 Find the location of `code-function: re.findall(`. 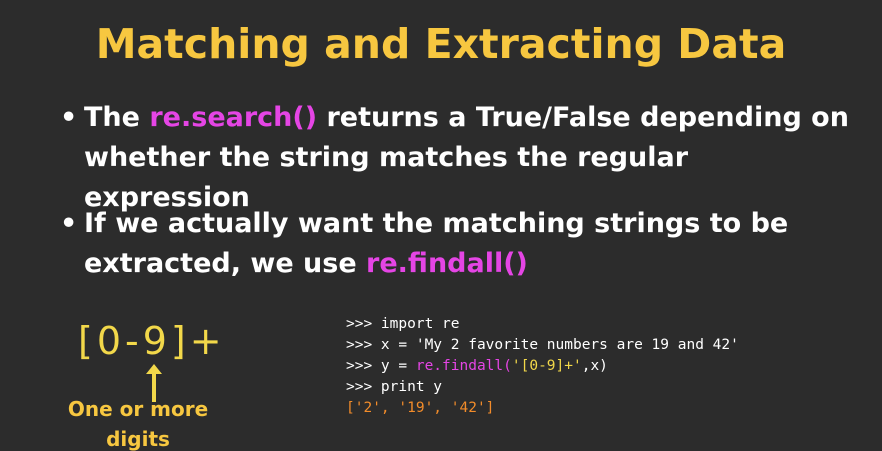

code-function: re.findall( is located at coordinates (463, 366).